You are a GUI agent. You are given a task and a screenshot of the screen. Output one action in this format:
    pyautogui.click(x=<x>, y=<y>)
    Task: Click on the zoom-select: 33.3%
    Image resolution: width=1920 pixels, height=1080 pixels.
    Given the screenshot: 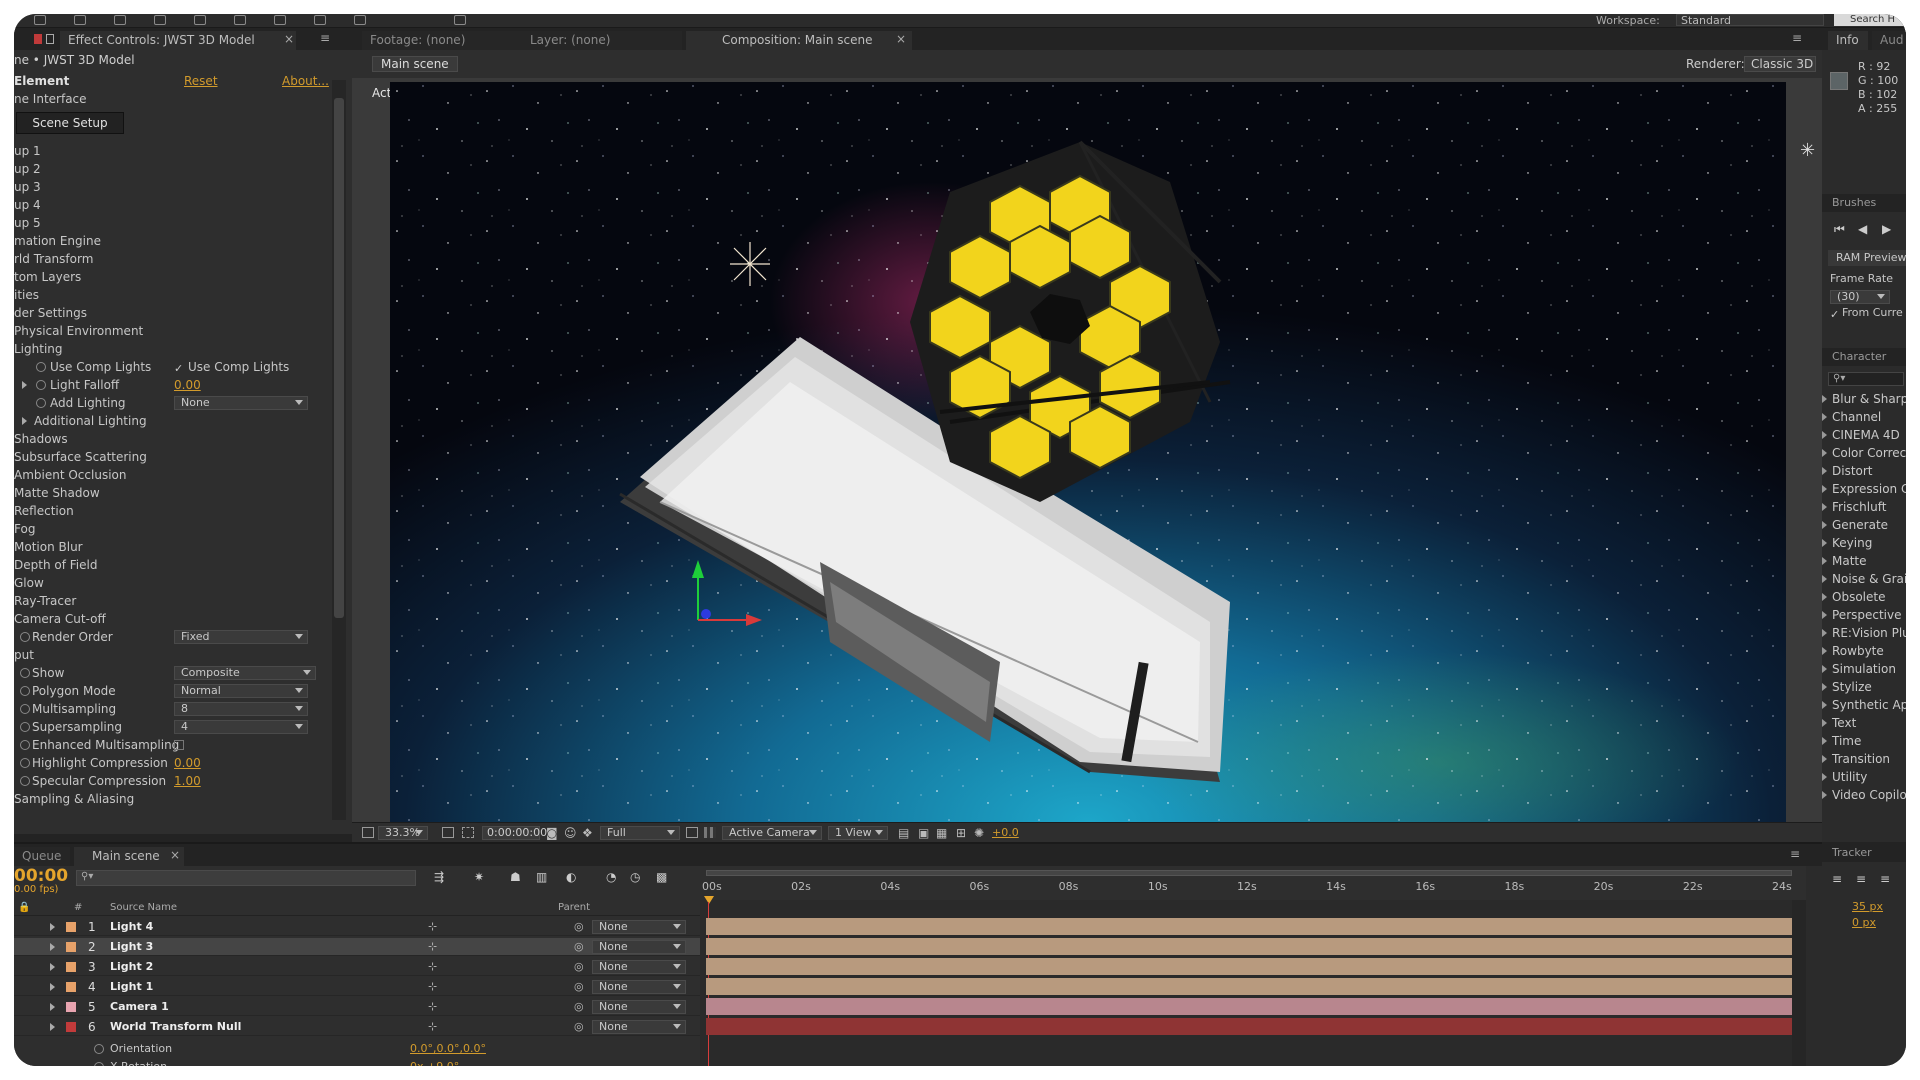 What is the action you would take?
    pyautogui.click(x=403, y=833)
    